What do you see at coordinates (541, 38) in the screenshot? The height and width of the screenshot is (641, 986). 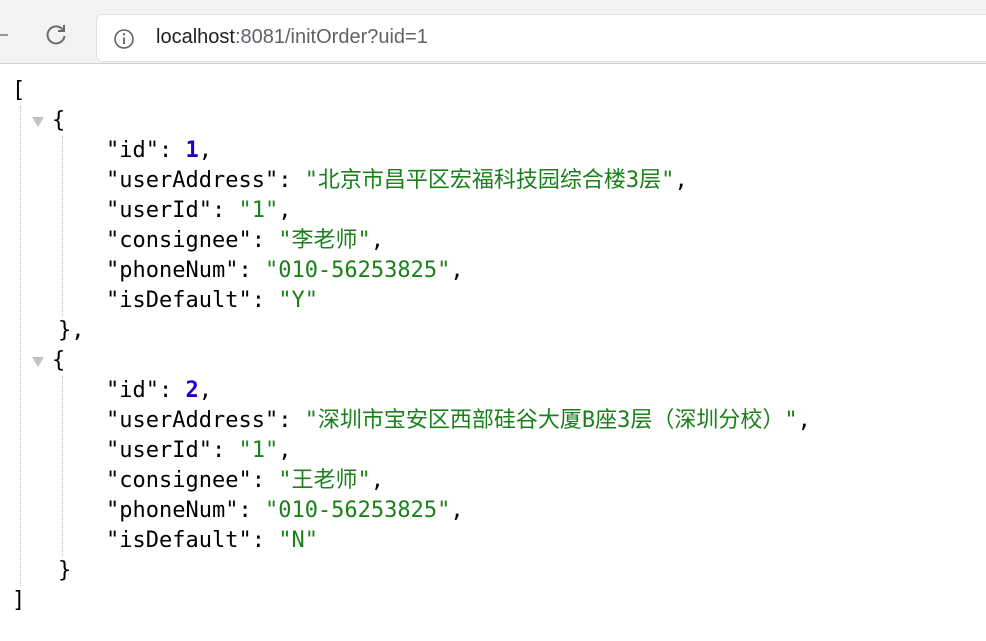 I see `address-bar: localhost:8081/initOrder?uid=1` at bounding box center [541, 38].